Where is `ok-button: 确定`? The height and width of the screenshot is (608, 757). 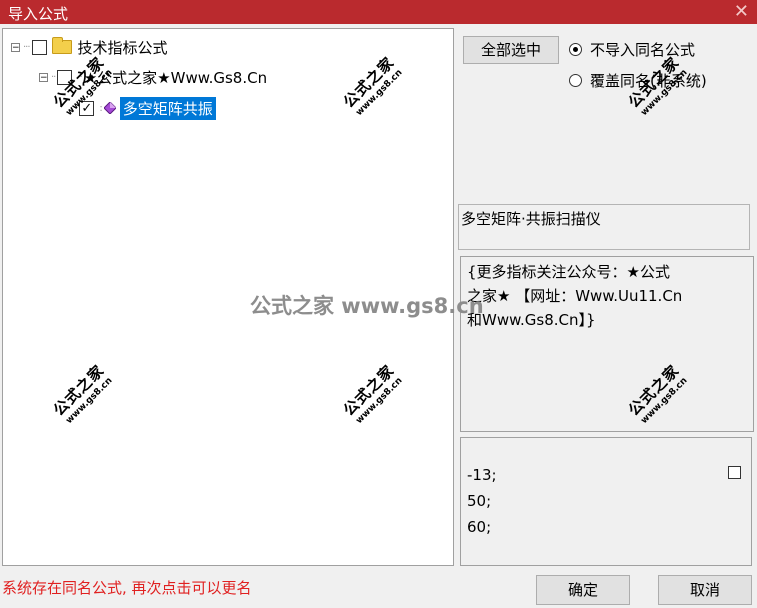 ok-button: 确定 is located at coordinates (583, 590).